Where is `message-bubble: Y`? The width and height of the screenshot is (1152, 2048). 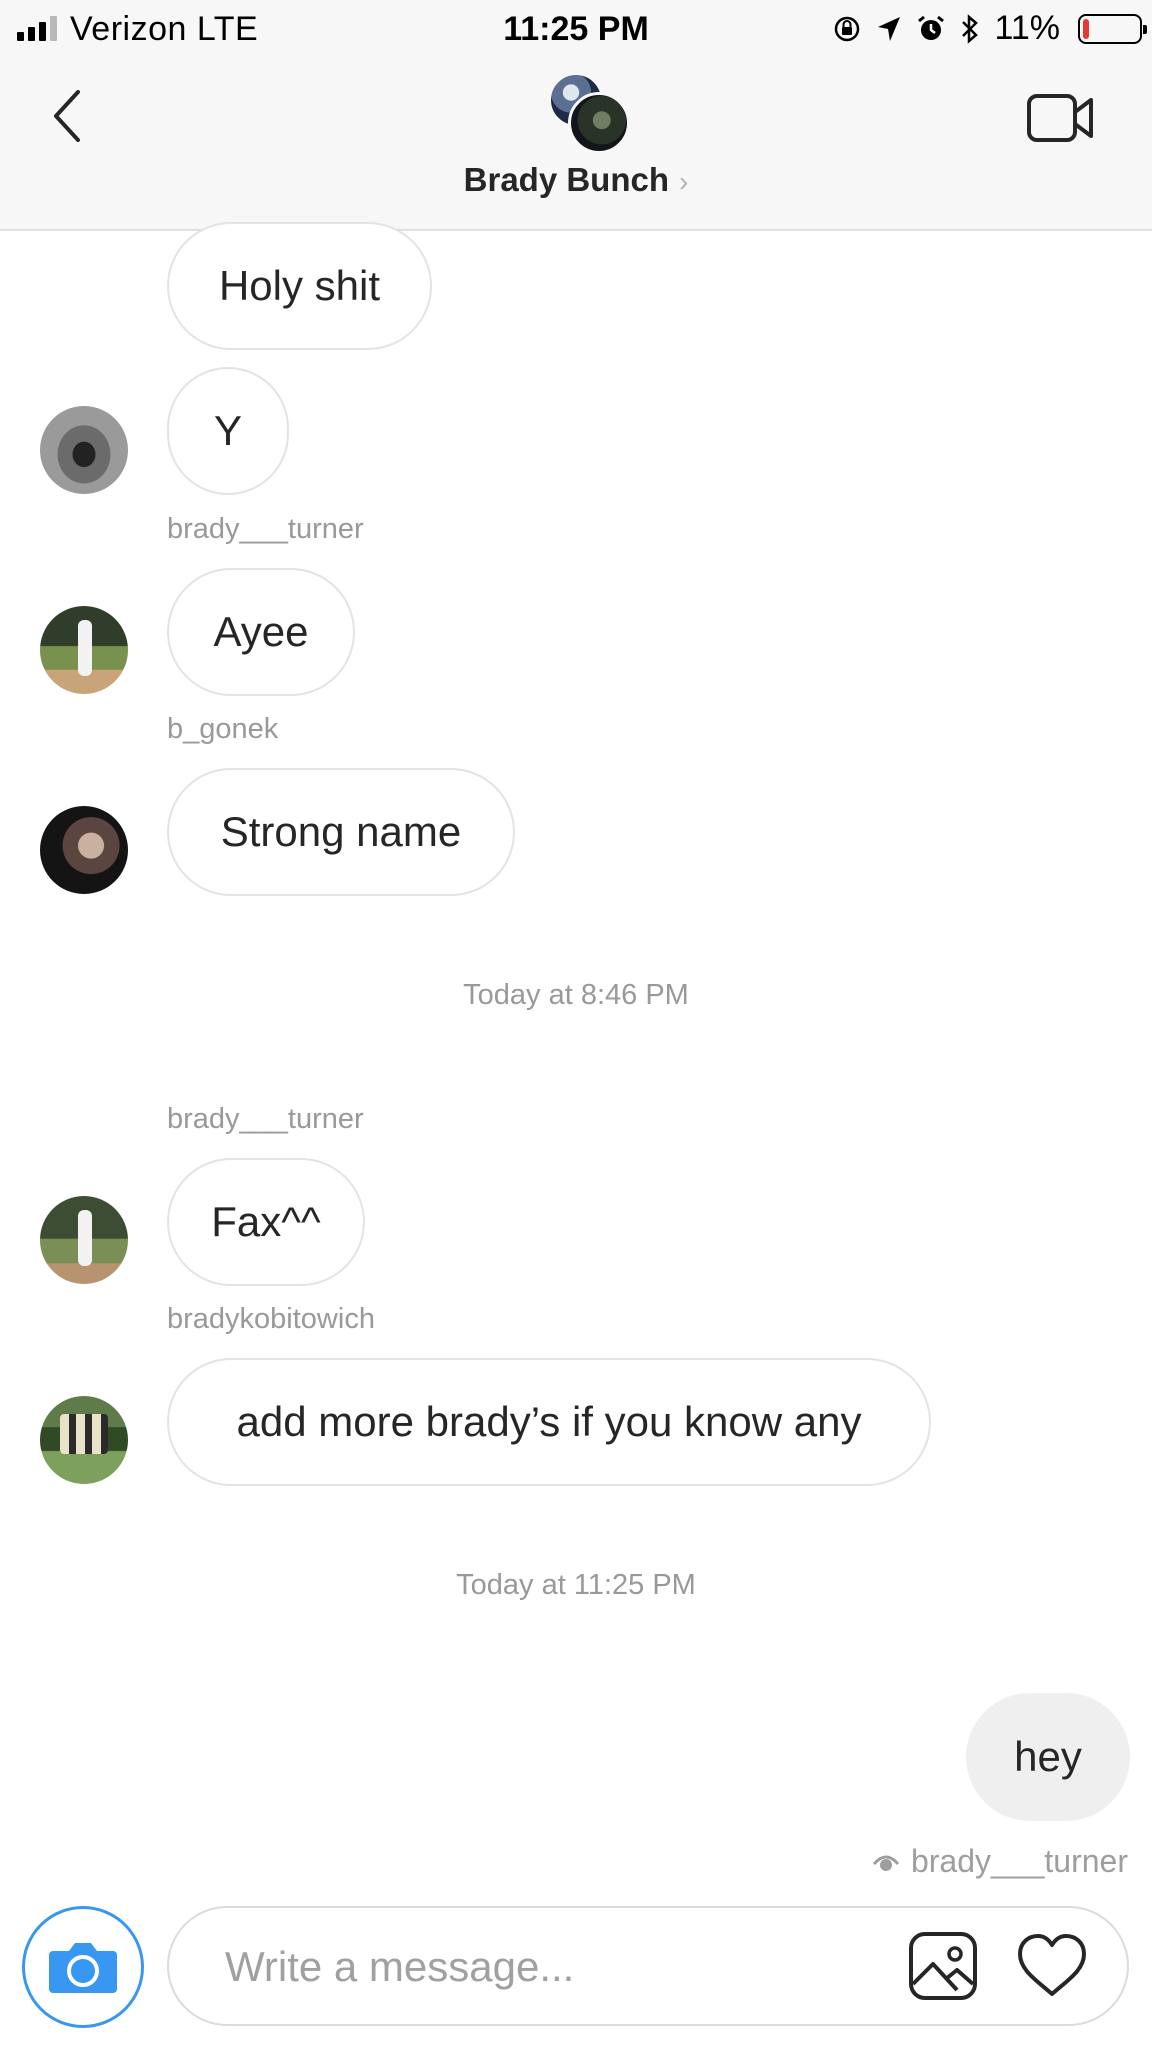 message-bubble: Y is located at coordinates (228, 431).